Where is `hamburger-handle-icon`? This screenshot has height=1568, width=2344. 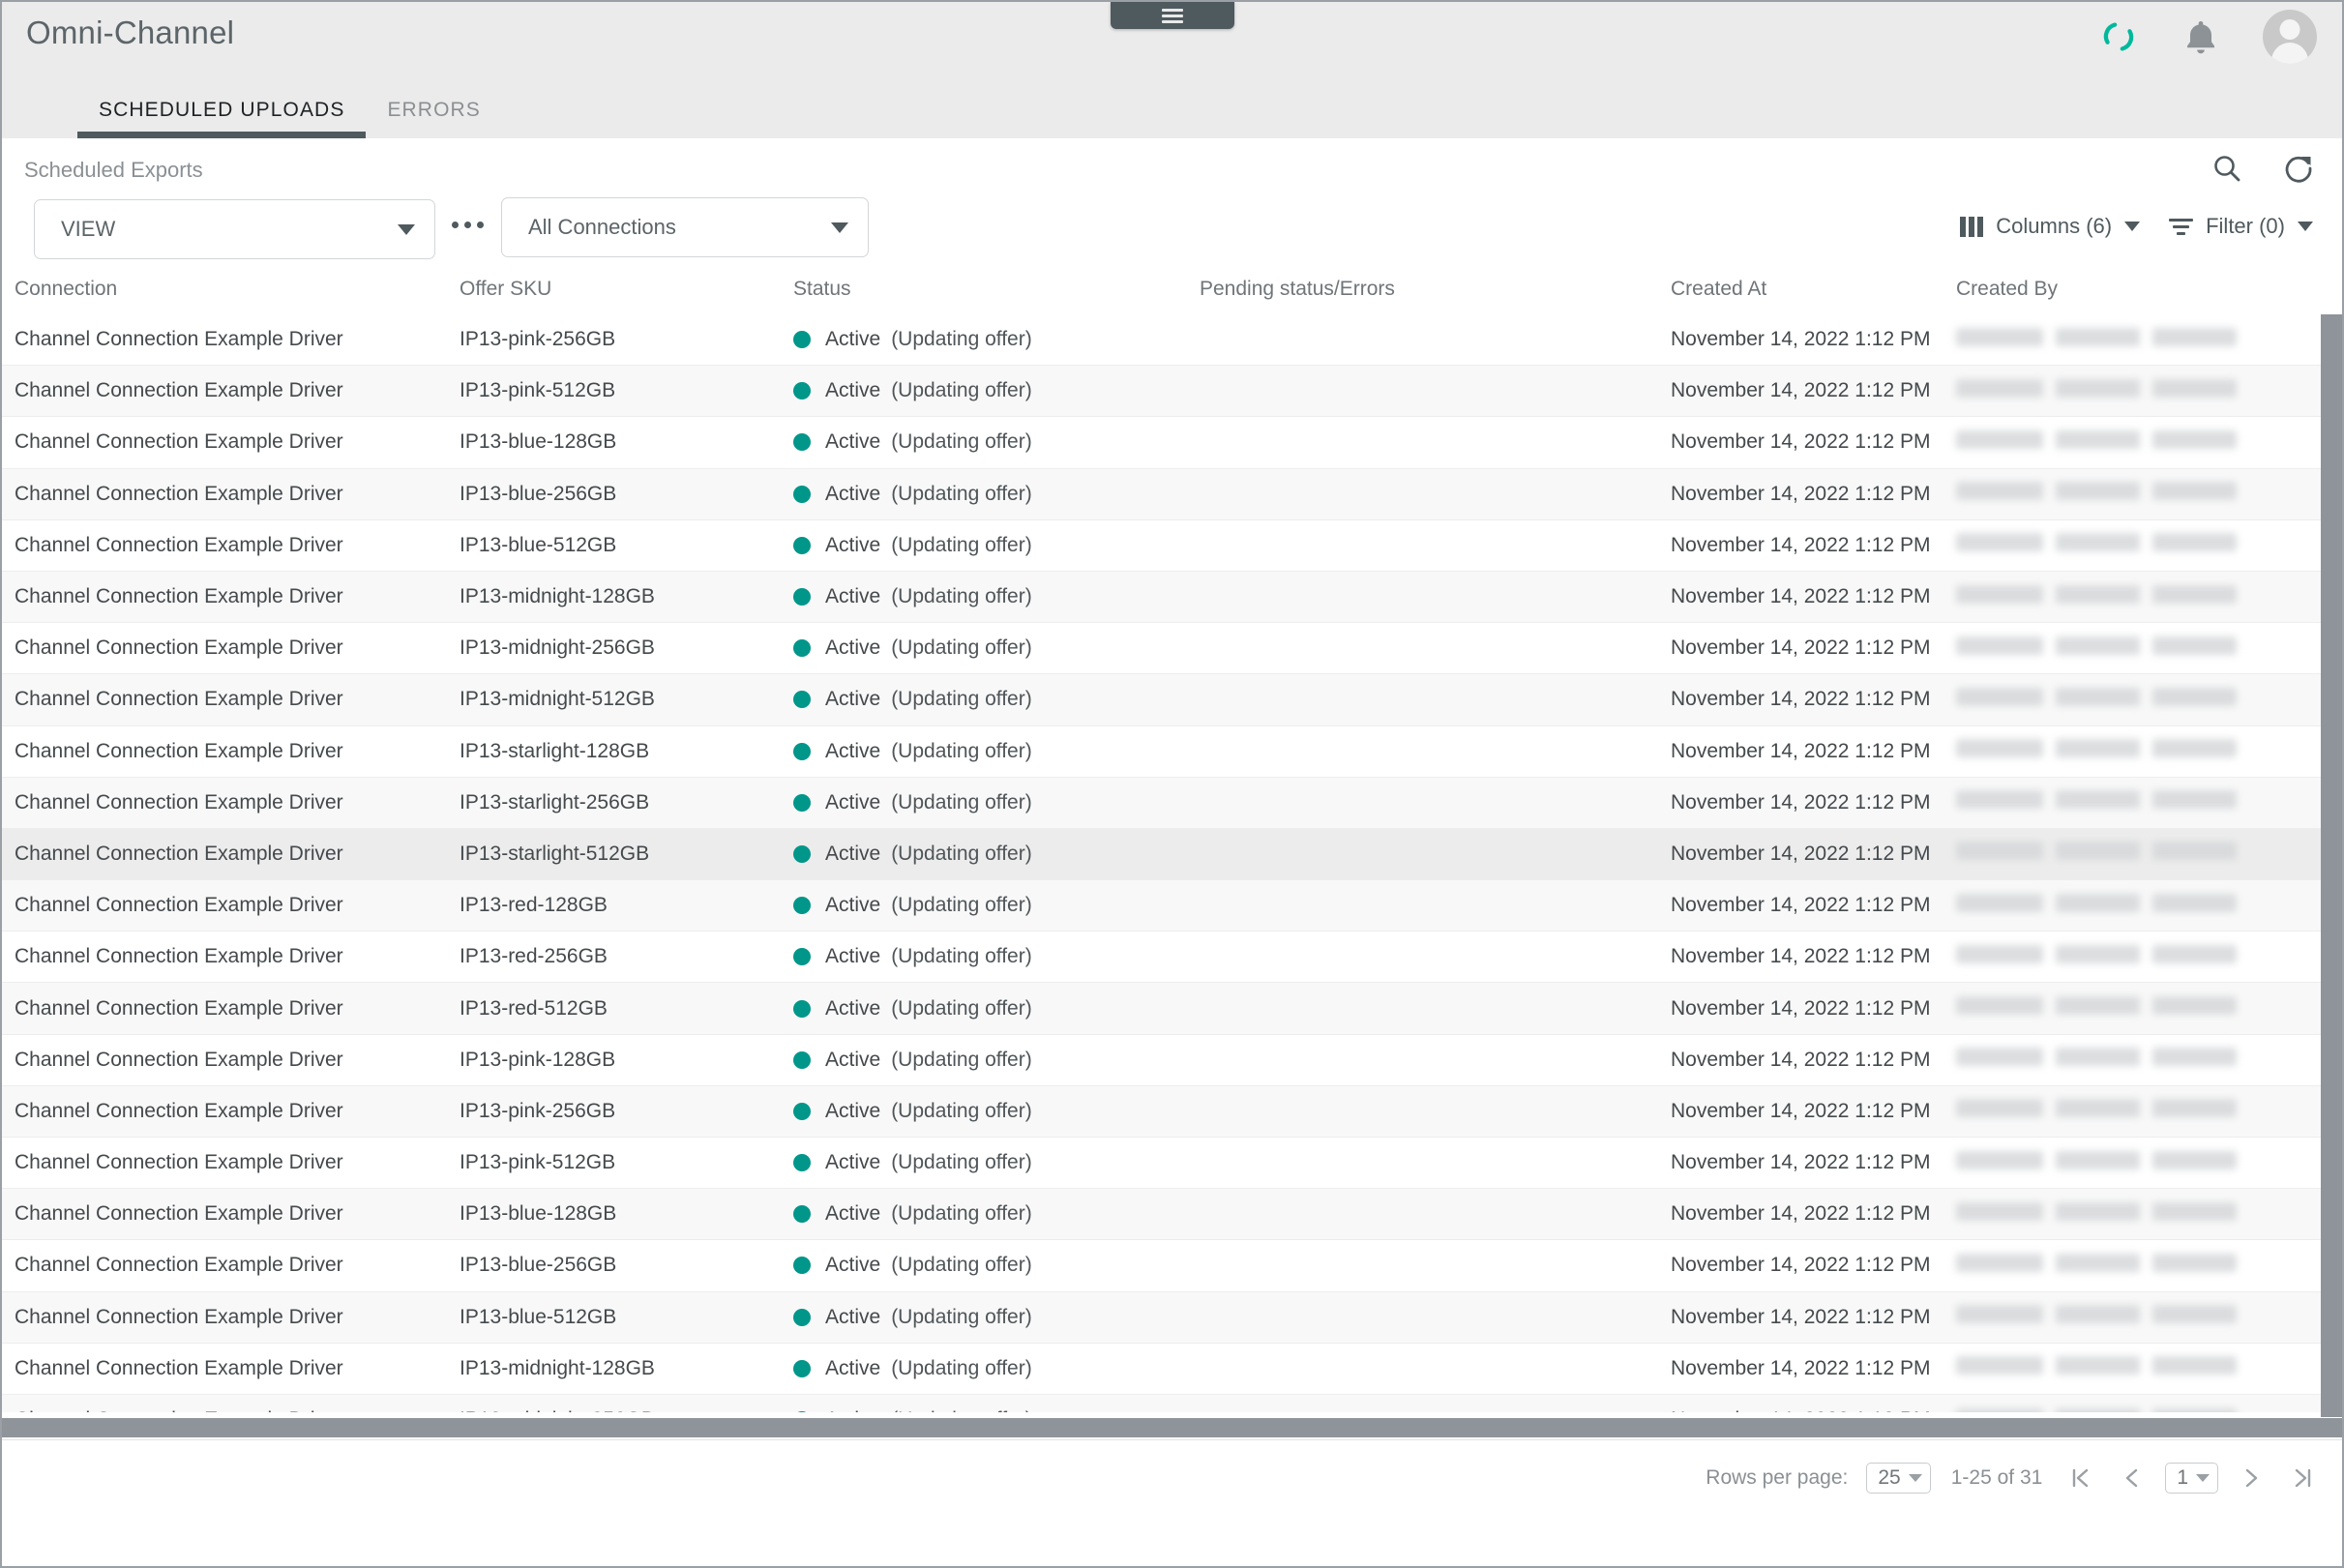 hamburger-handle-icon is located at coordinates (1172, 16).